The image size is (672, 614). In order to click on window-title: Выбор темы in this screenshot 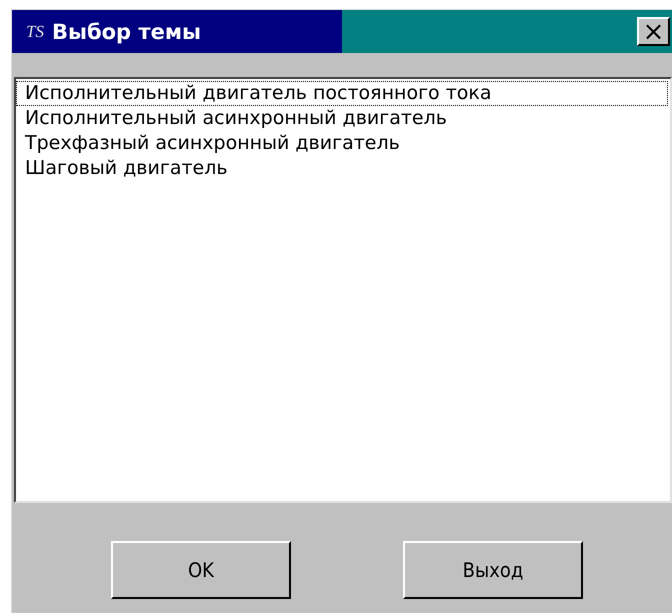, I will do `click(127, 32)`.